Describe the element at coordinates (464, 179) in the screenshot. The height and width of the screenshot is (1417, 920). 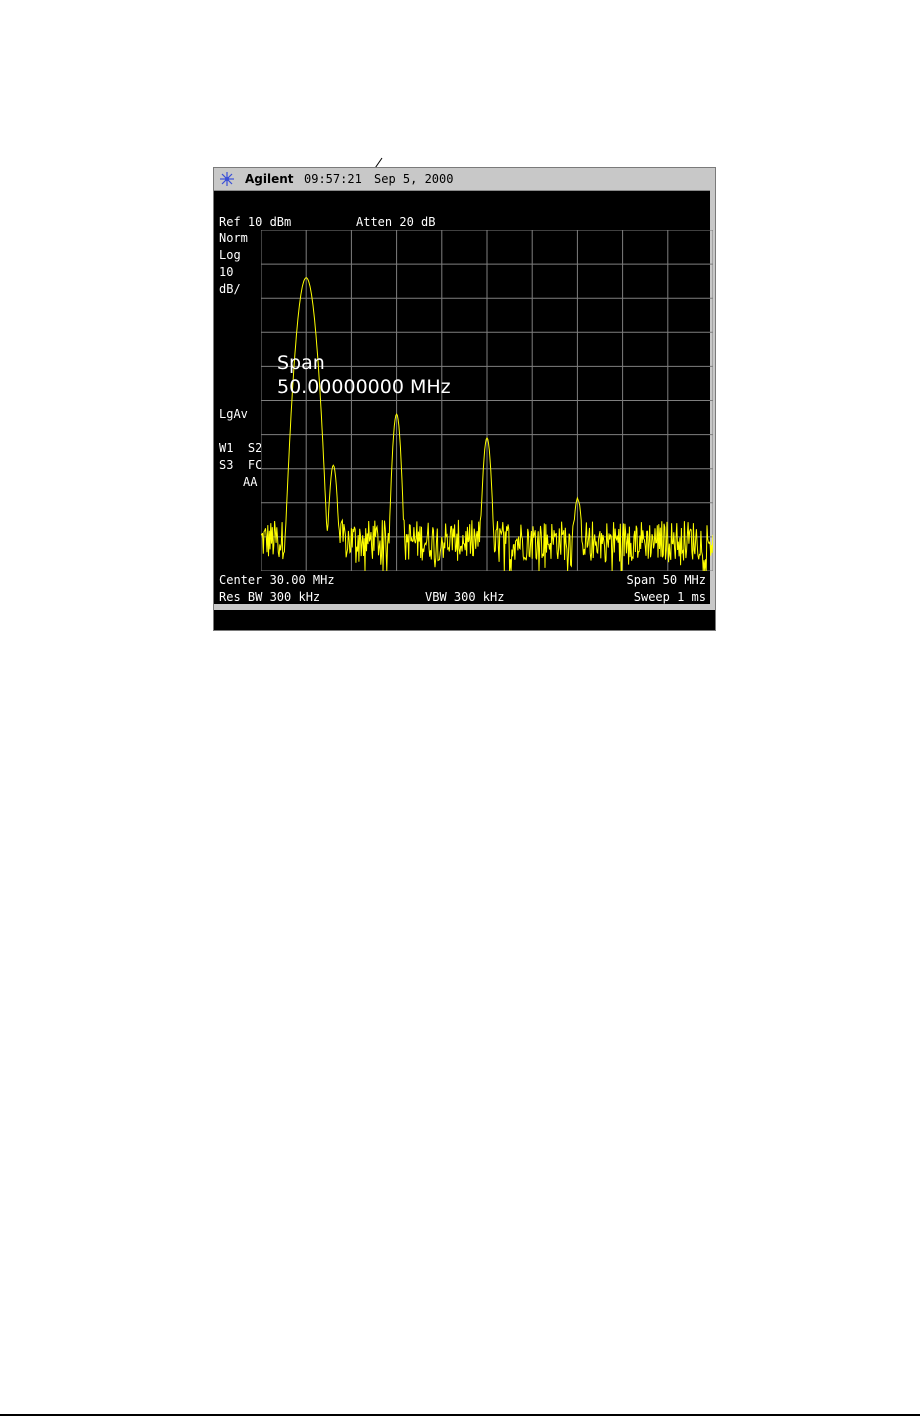
I see `title-bar: Agilent 09:57:21 Sep 5, 2000` at that location.